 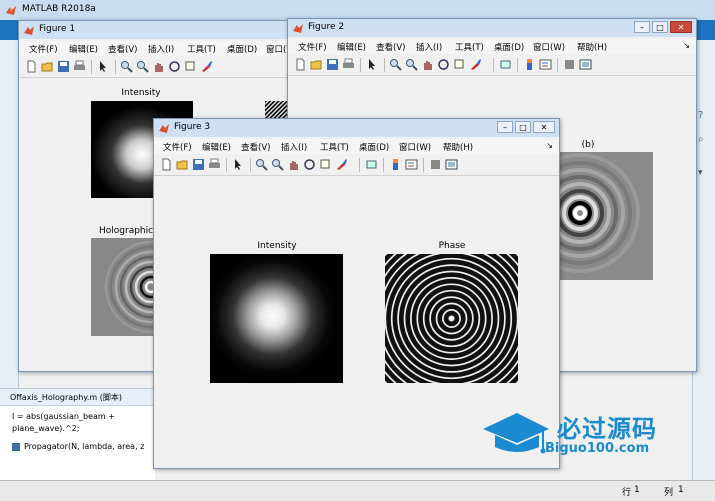 I want to click on chevron-down-icon: ▾, so click(x=700, y=173).